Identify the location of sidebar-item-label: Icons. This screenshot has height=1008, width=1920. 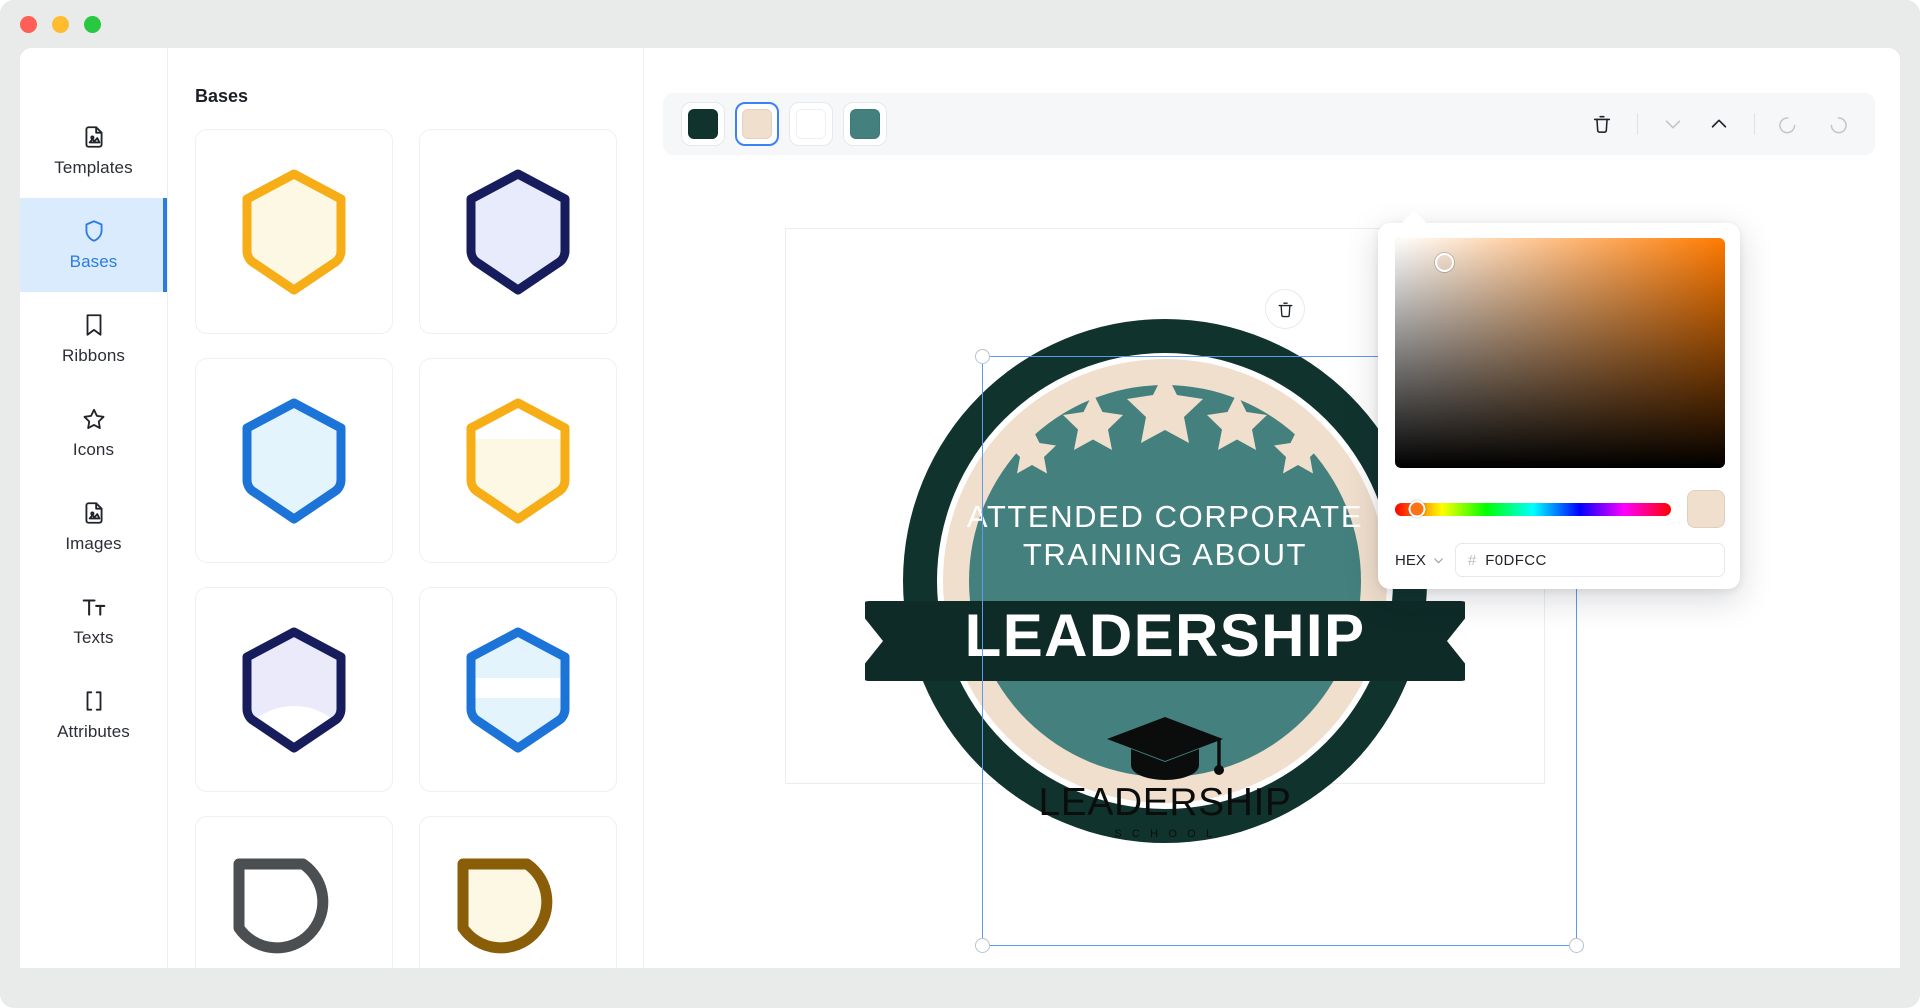
(93, 449).